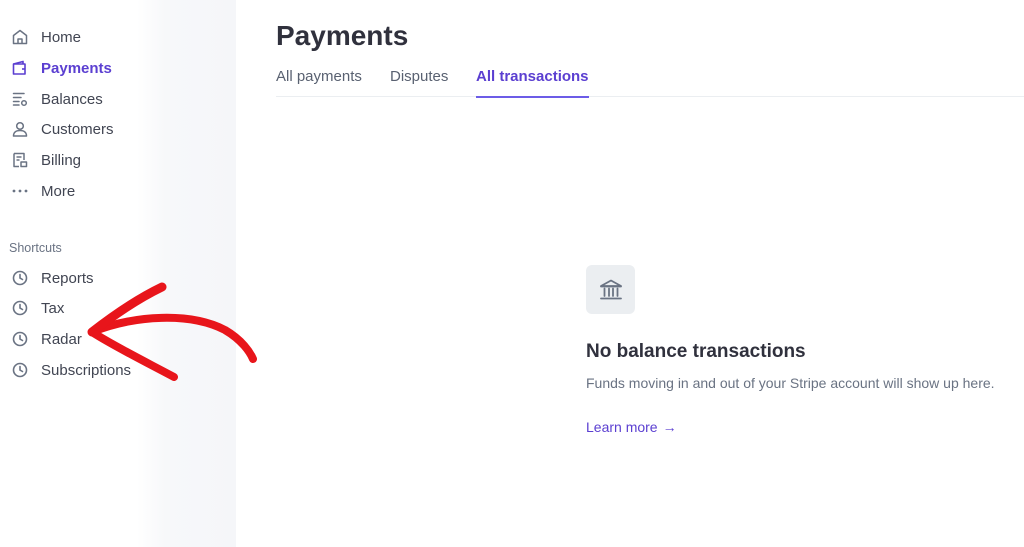  Describe the element at coordinates (342, 35) in the screenshot. I see `page-title: Payments` at that location.